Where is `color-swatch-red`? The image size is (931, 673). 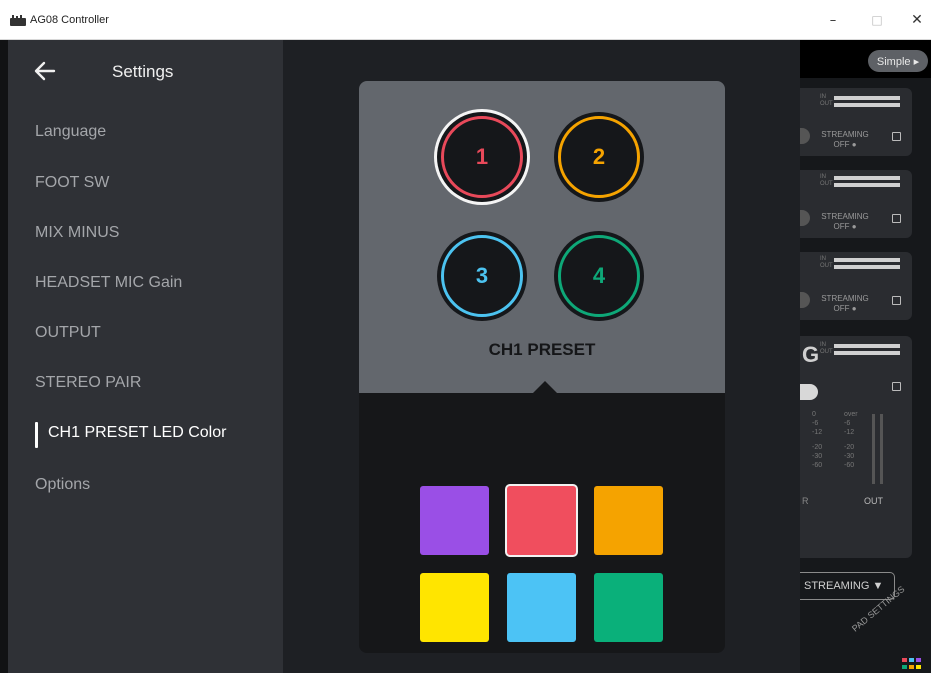
color-swatch-red is located at coordinates (541, 520).